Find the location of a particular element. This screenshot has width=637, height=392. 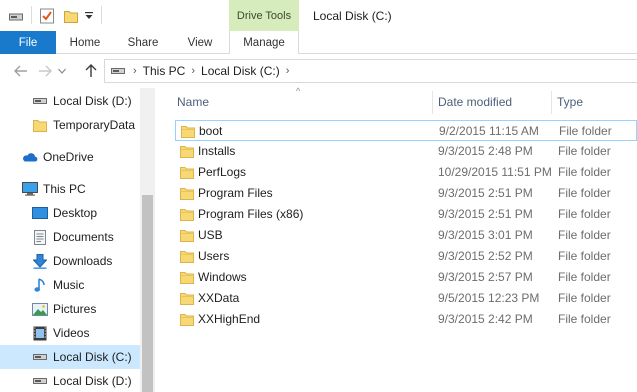

pictures-icon is located at coordinates (40, 309).